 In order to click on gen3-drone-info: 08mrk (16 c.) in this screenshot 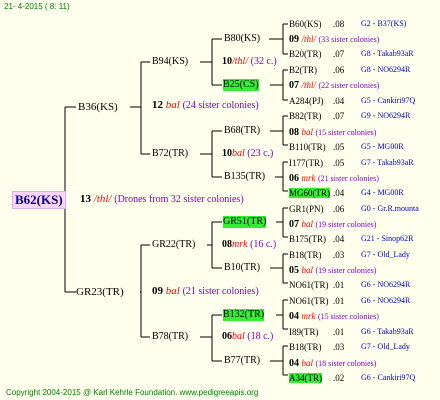, I will do `click(249, 245)`.